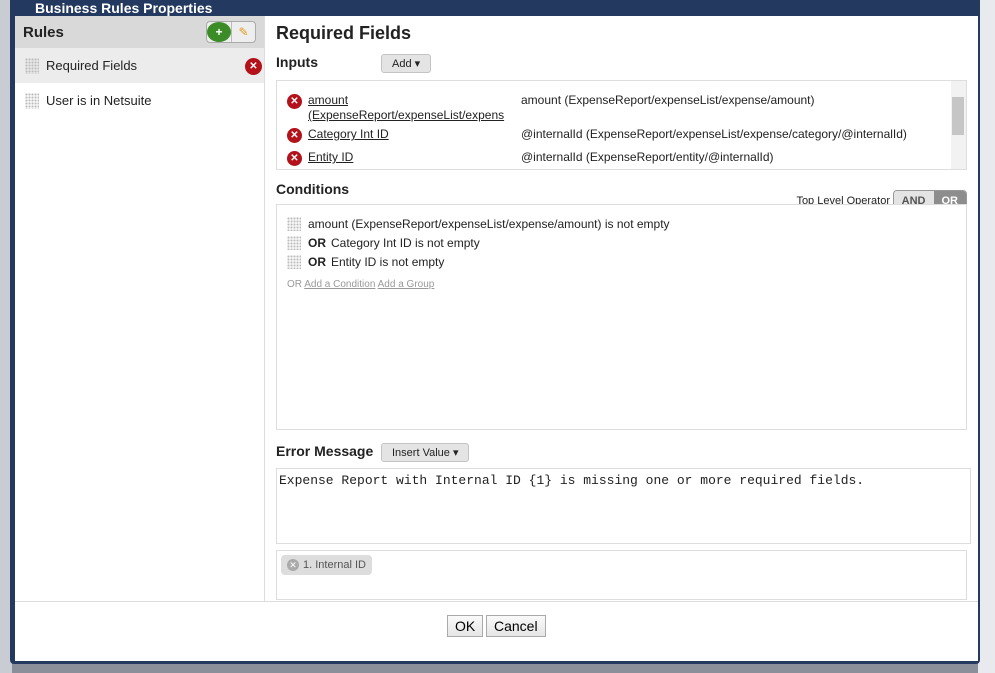  Describe the element at coordinates (124, 8) in the screenshot. I see `dialog-title: Business Rules Properties` at that location.